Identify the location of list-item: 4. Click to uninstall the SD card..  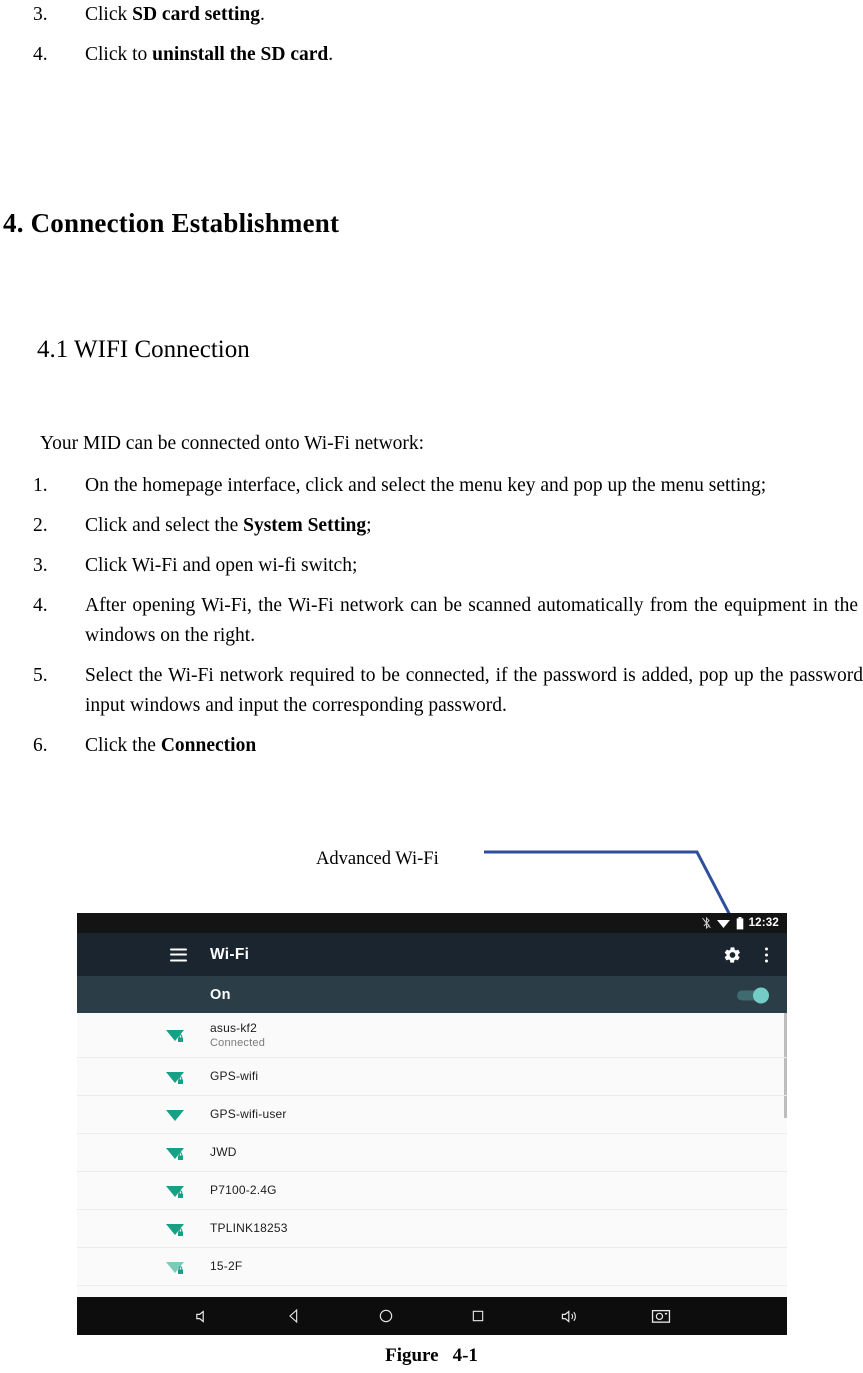
(431, 55).